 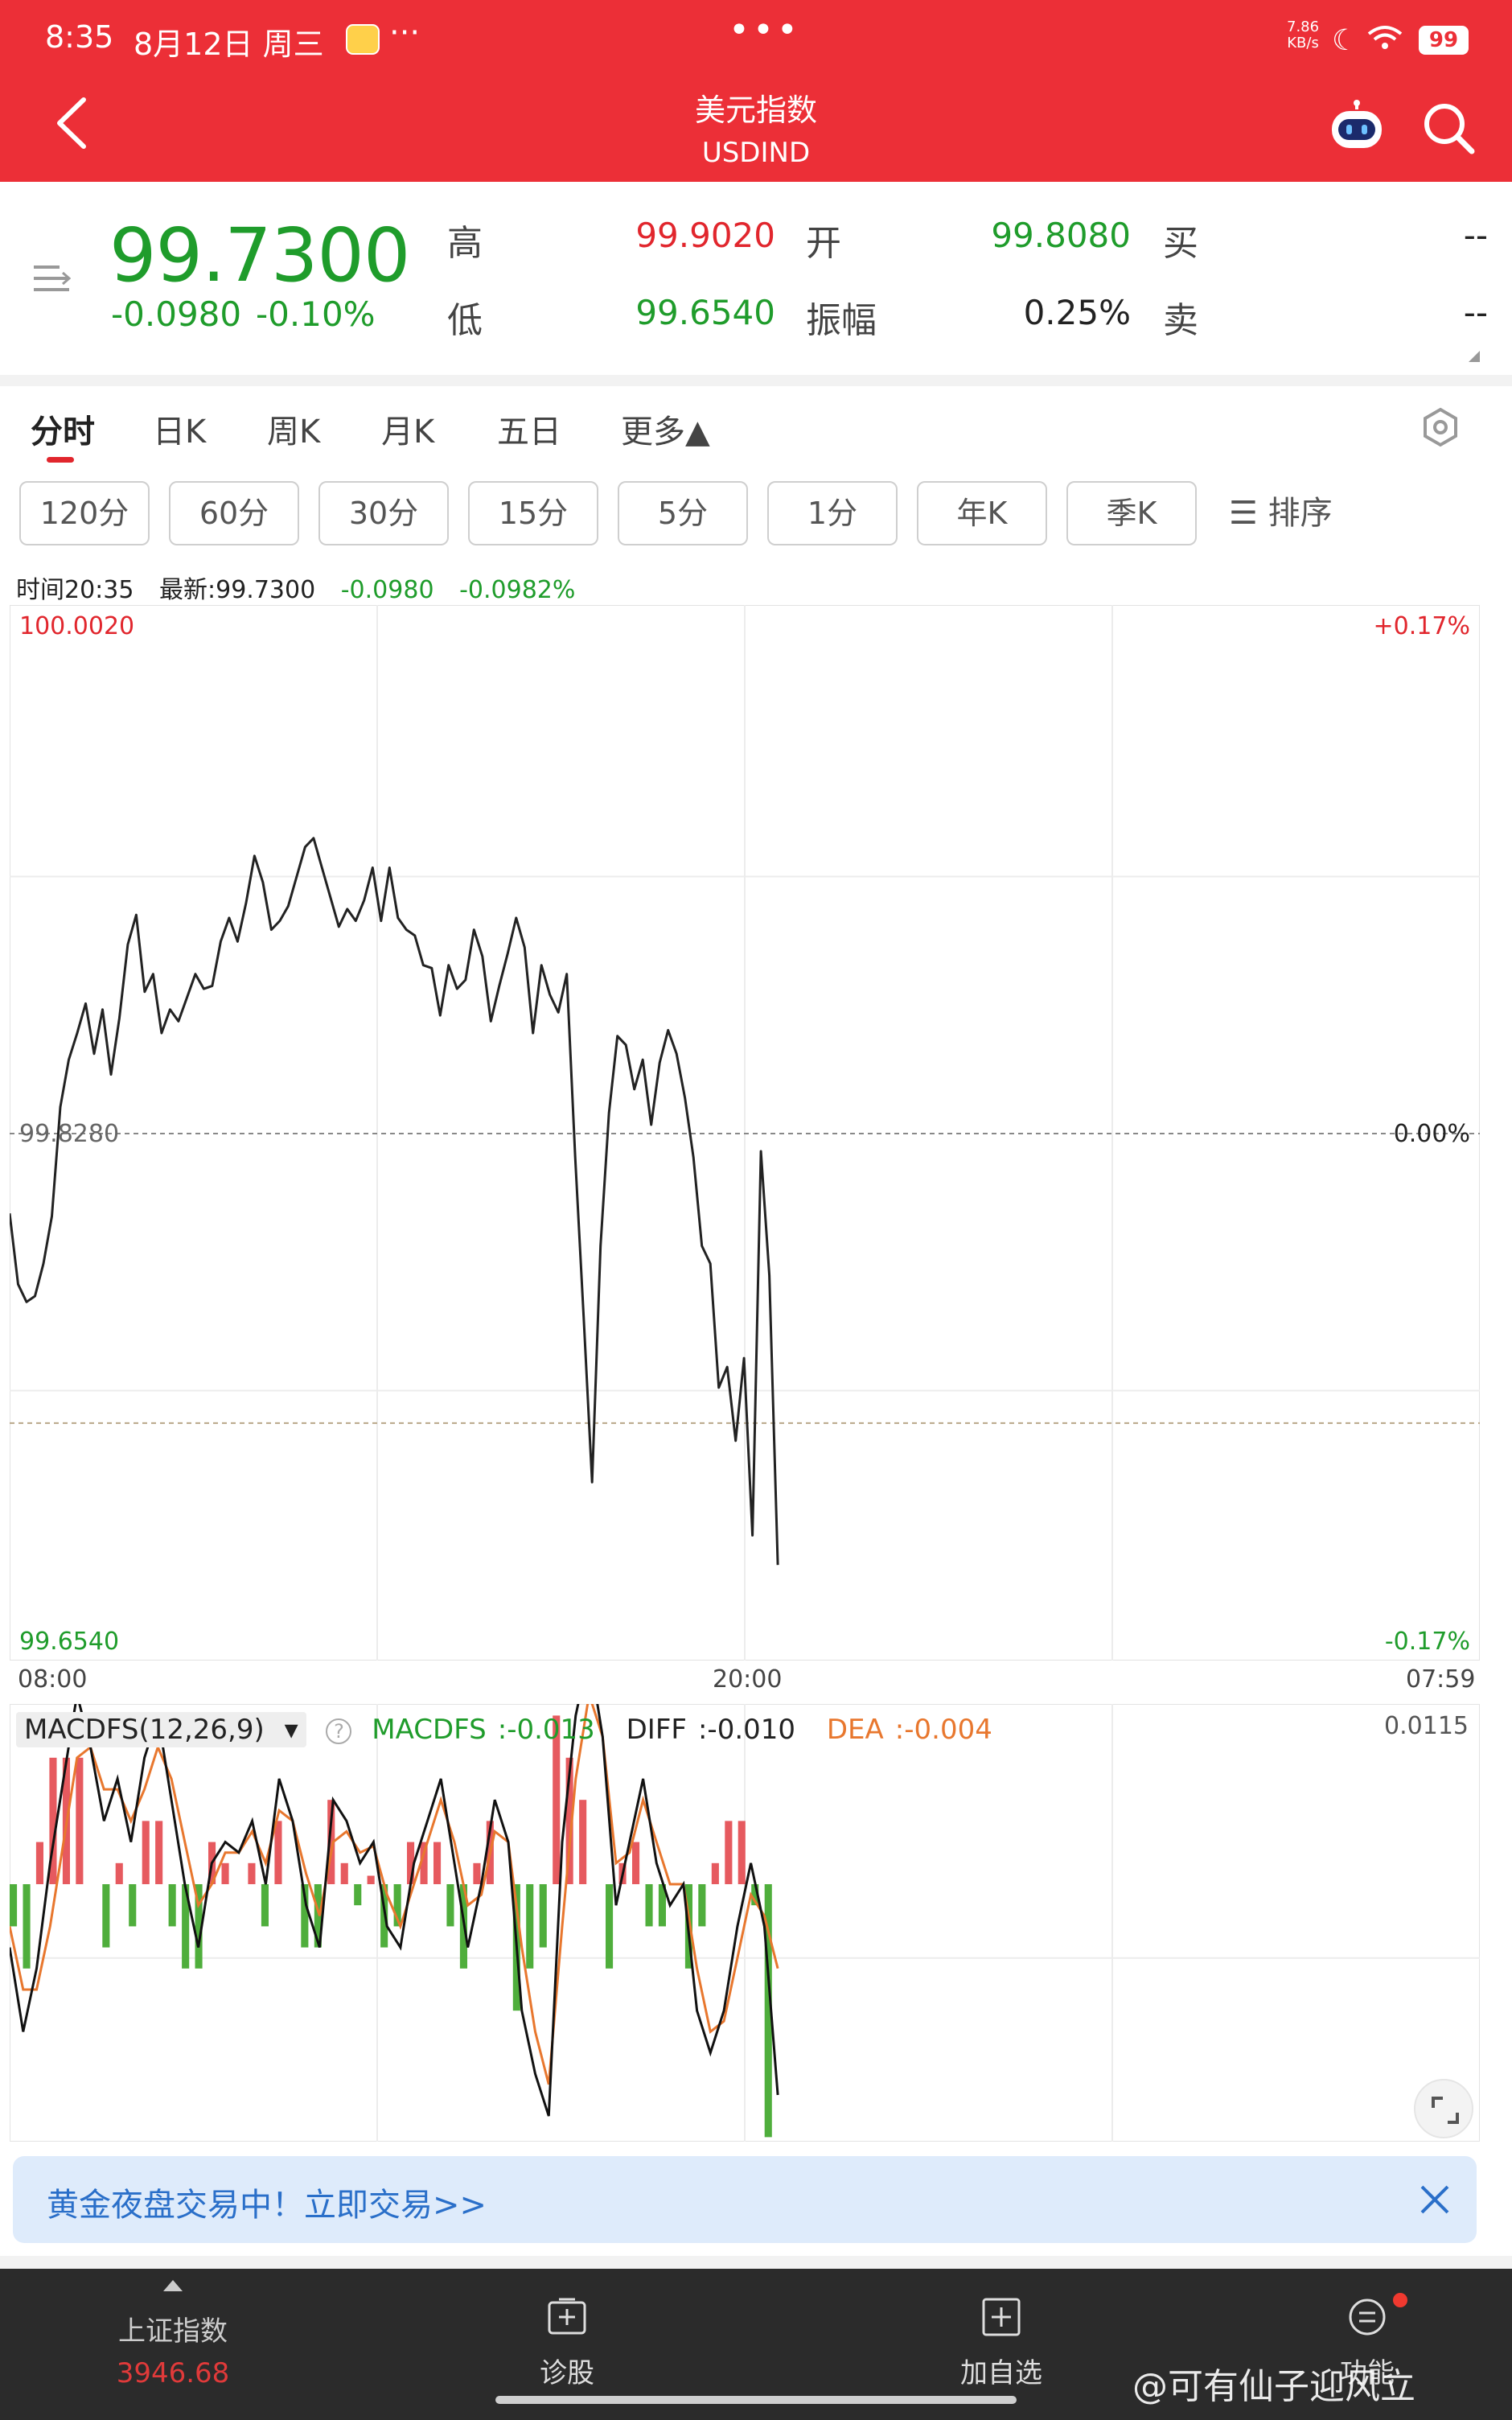 I want to click on macd-indicator-selector: MACDFS(12,26,9) ▾, so click(x=161, y=1729).